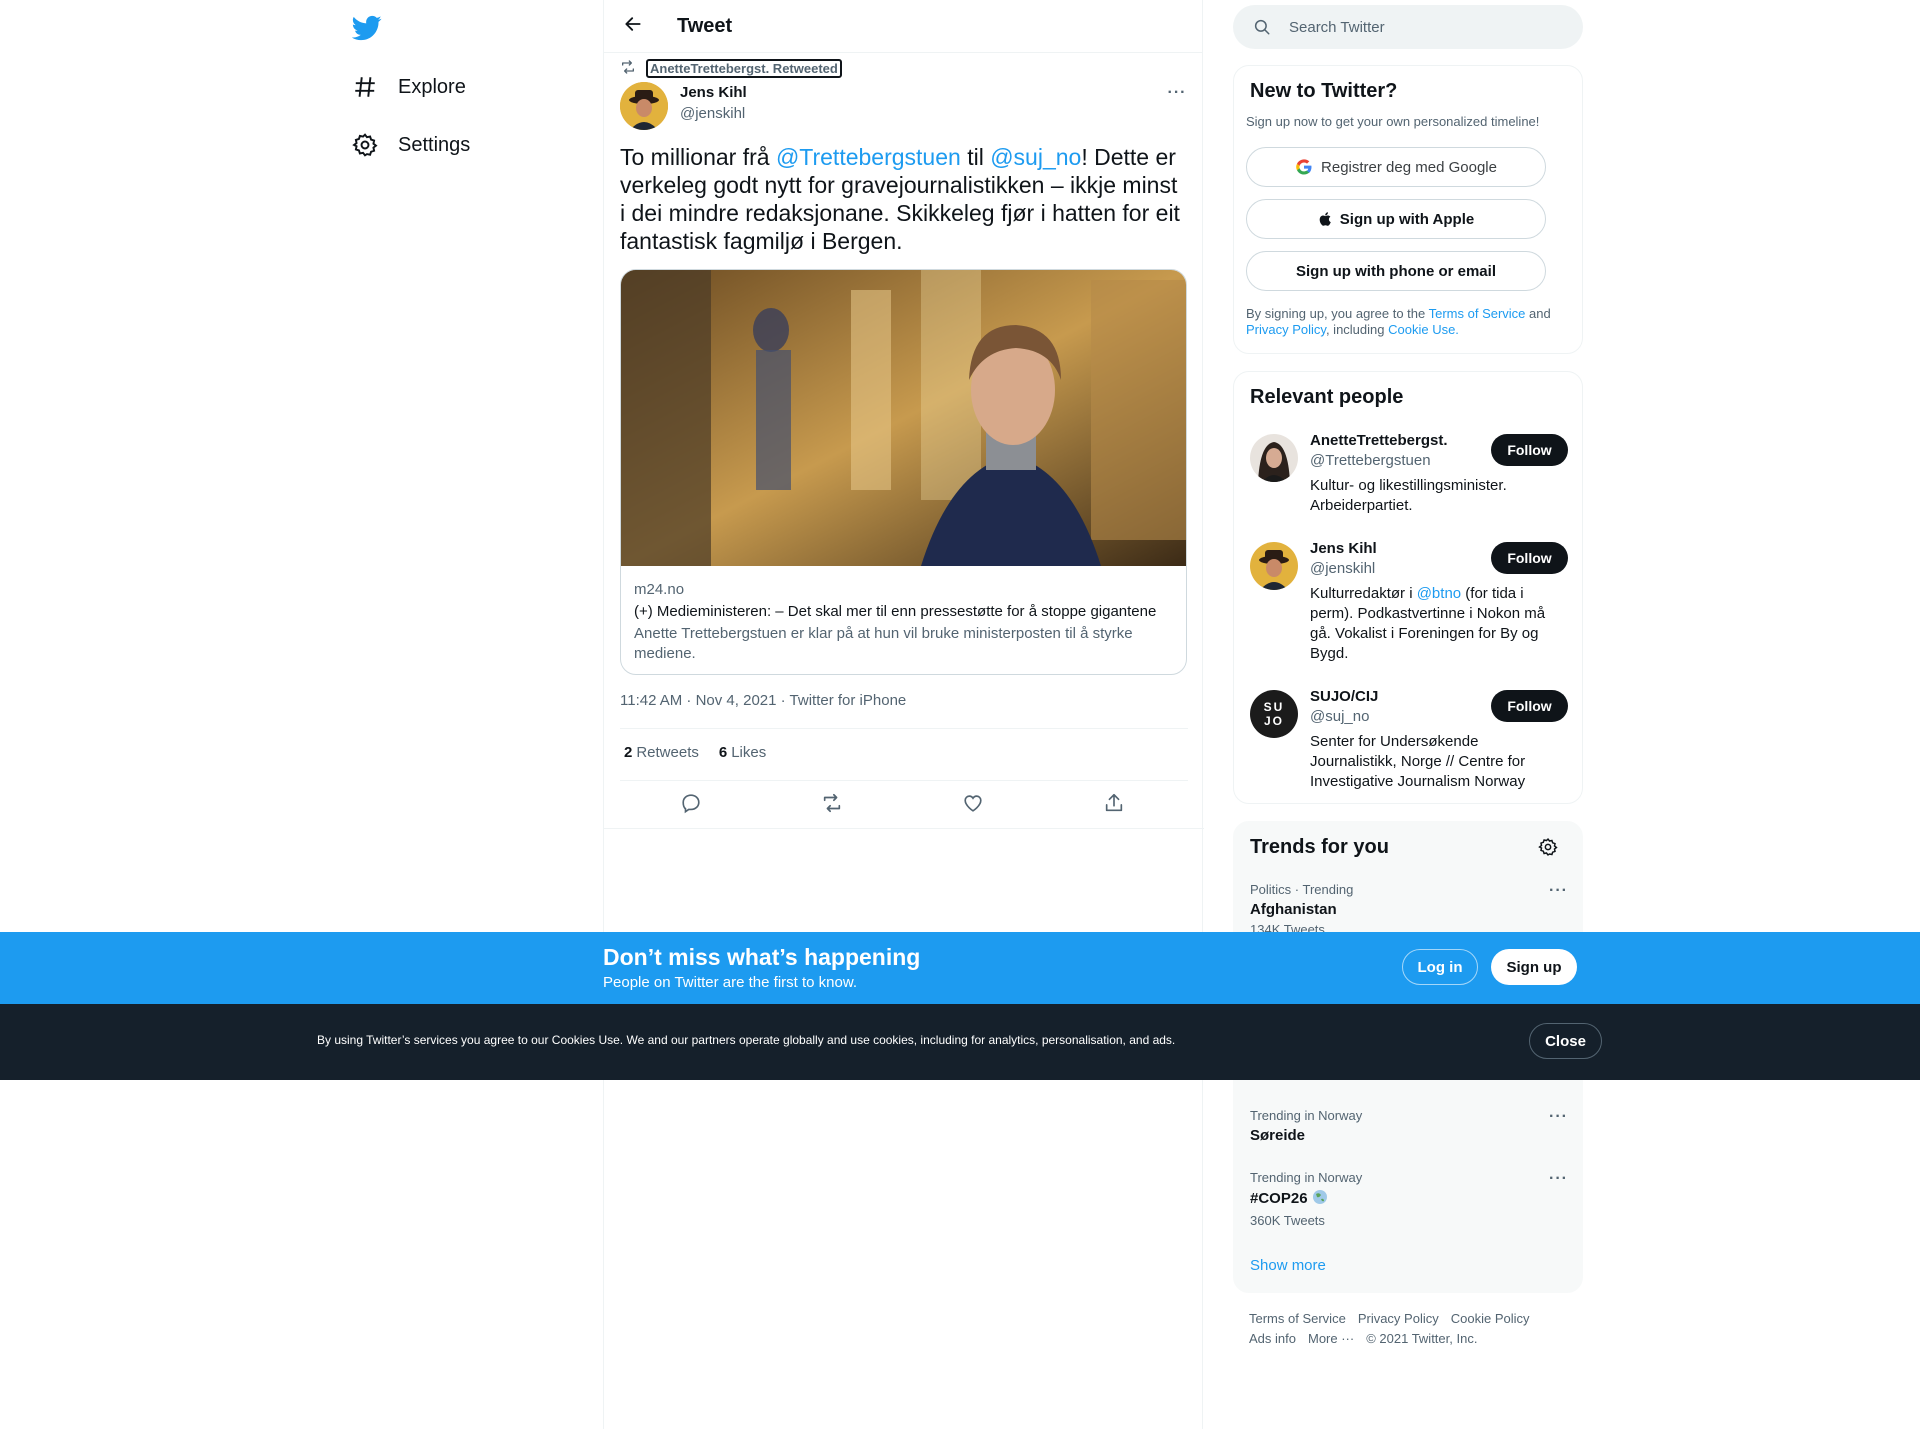 This screenshot has width=1920, height=1429. I want to click on trend-name: #COP26, so click(1409, 1199).